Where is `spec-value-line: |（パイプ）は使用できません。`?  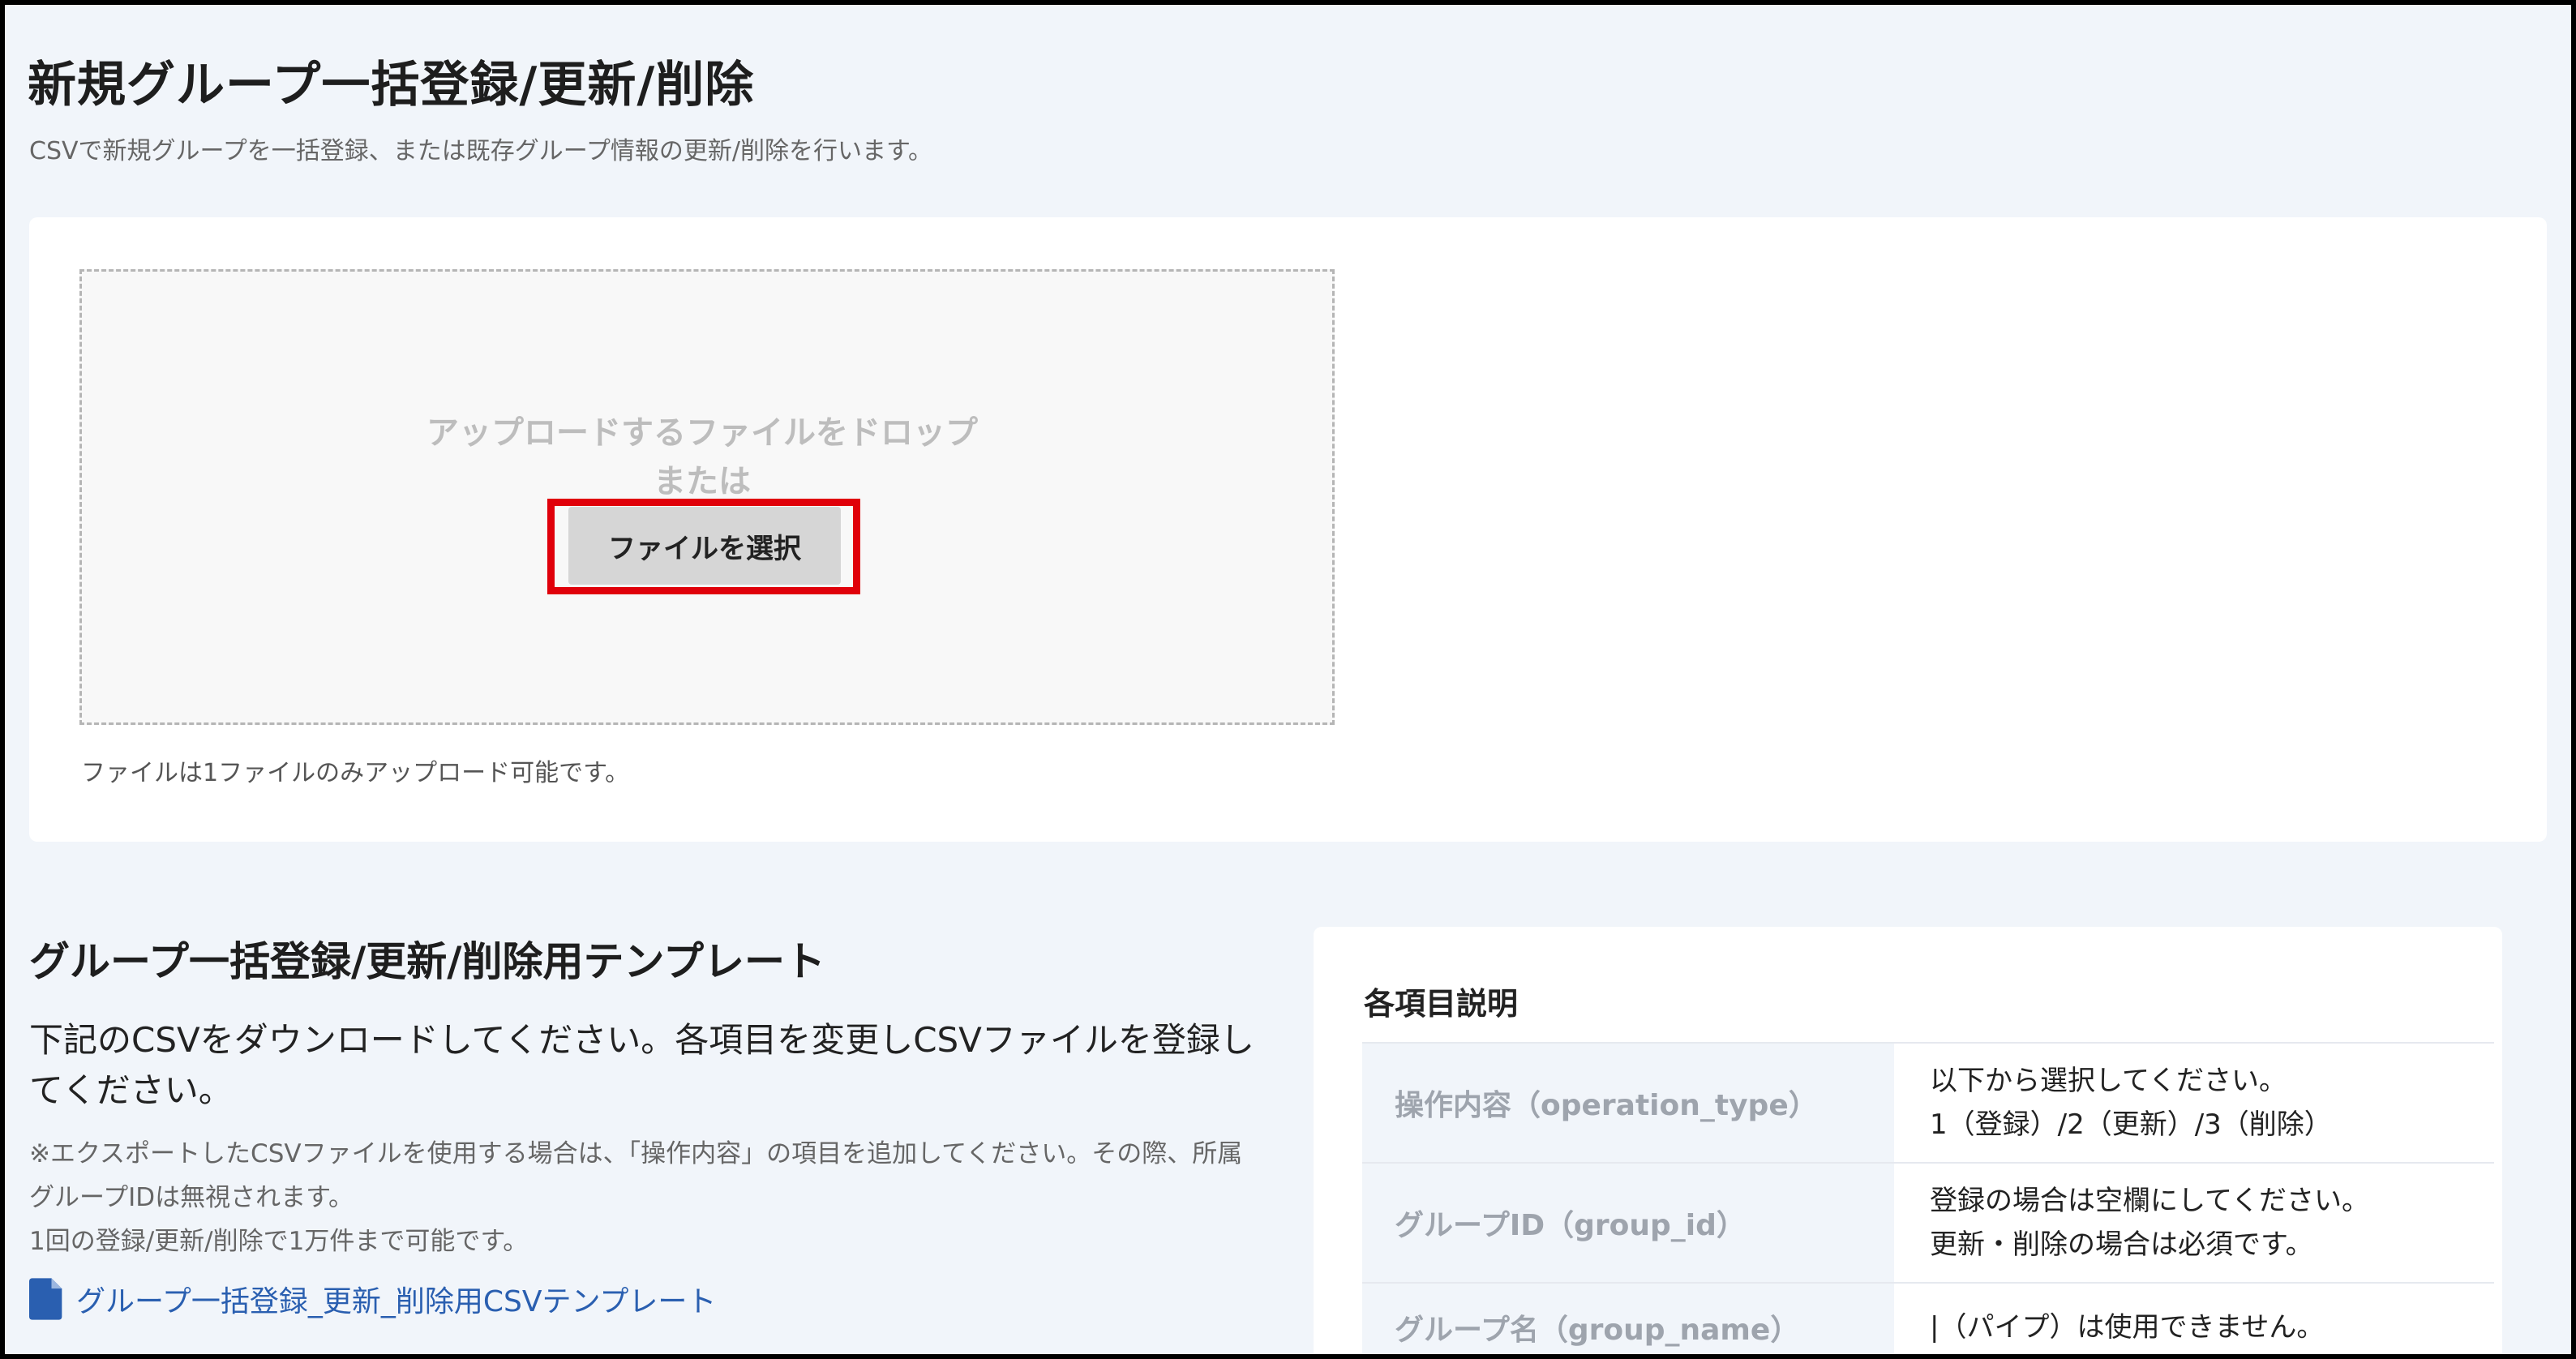
spec-value-line: |（パイプ）は使用できません。 is located at coordinates (2127, 1327).